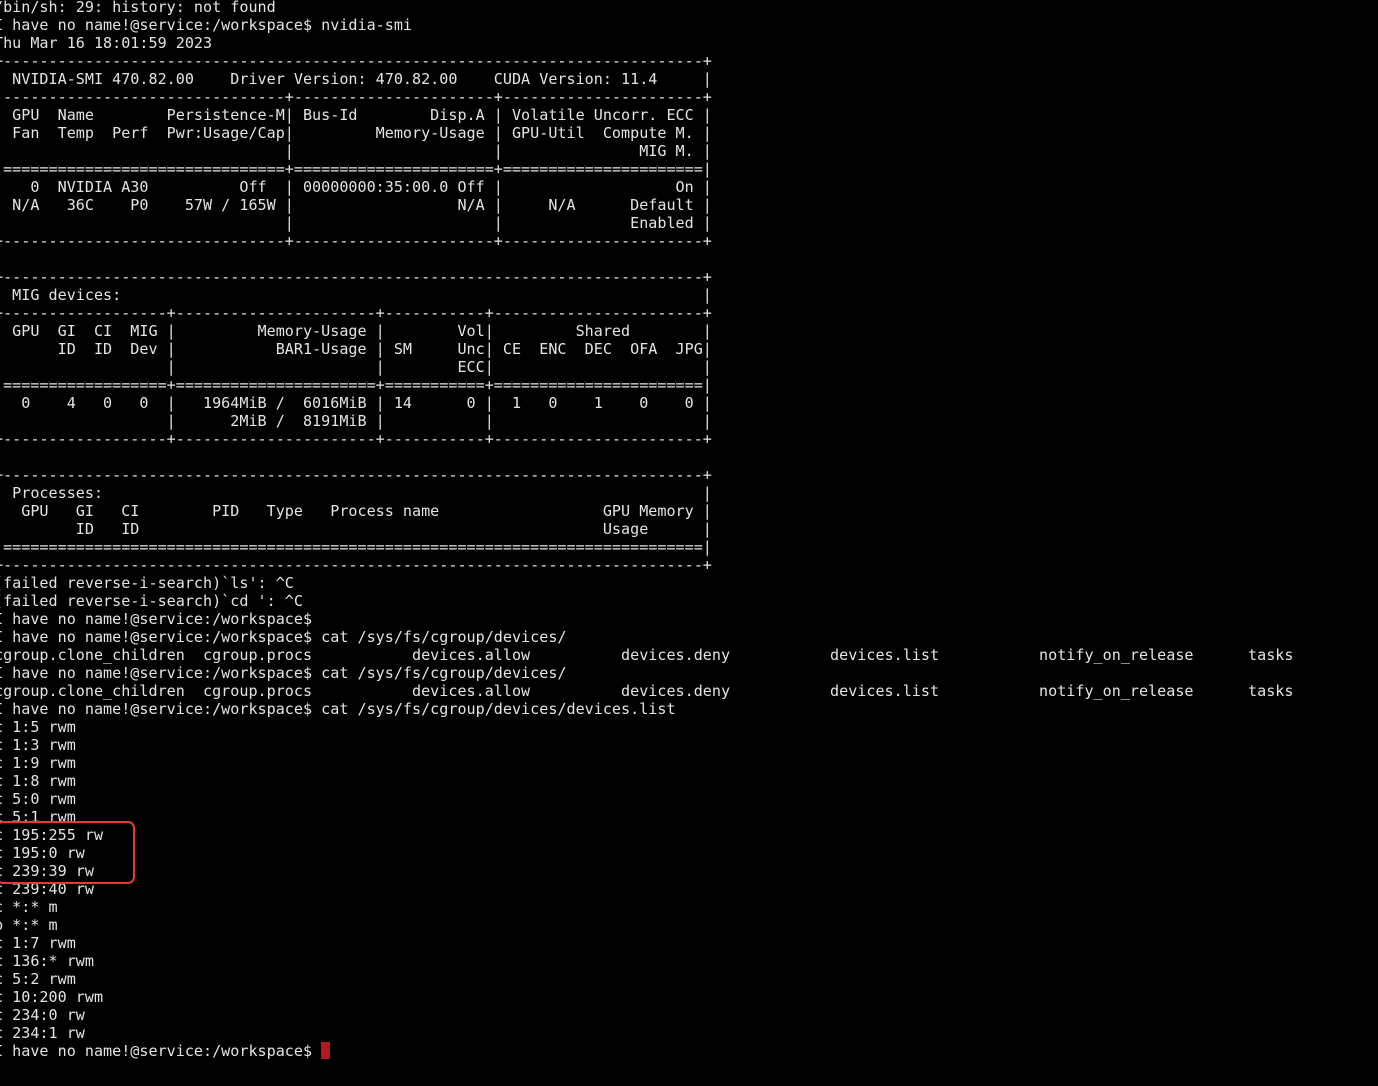  What do you see at coordinates (646, 1051) in the screenshot?
I see `terminal-prompt-line: I have no name!@service:/workspace$` at bounding box center [646, 1051].